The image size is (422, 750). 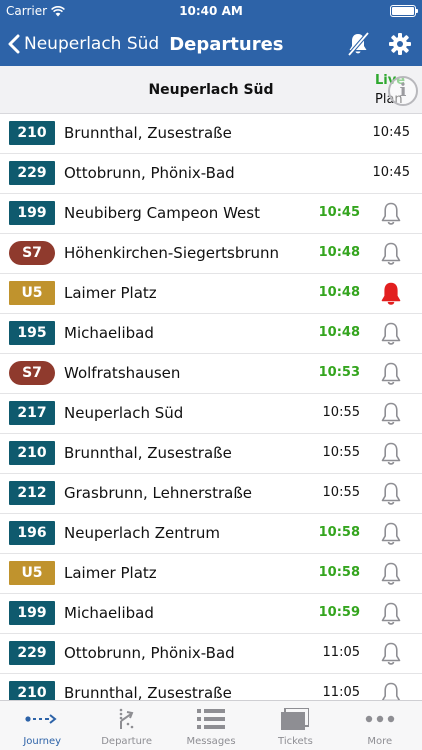 I want to click on destination-label: Wolfratshausen, so click(x=122, y=373).